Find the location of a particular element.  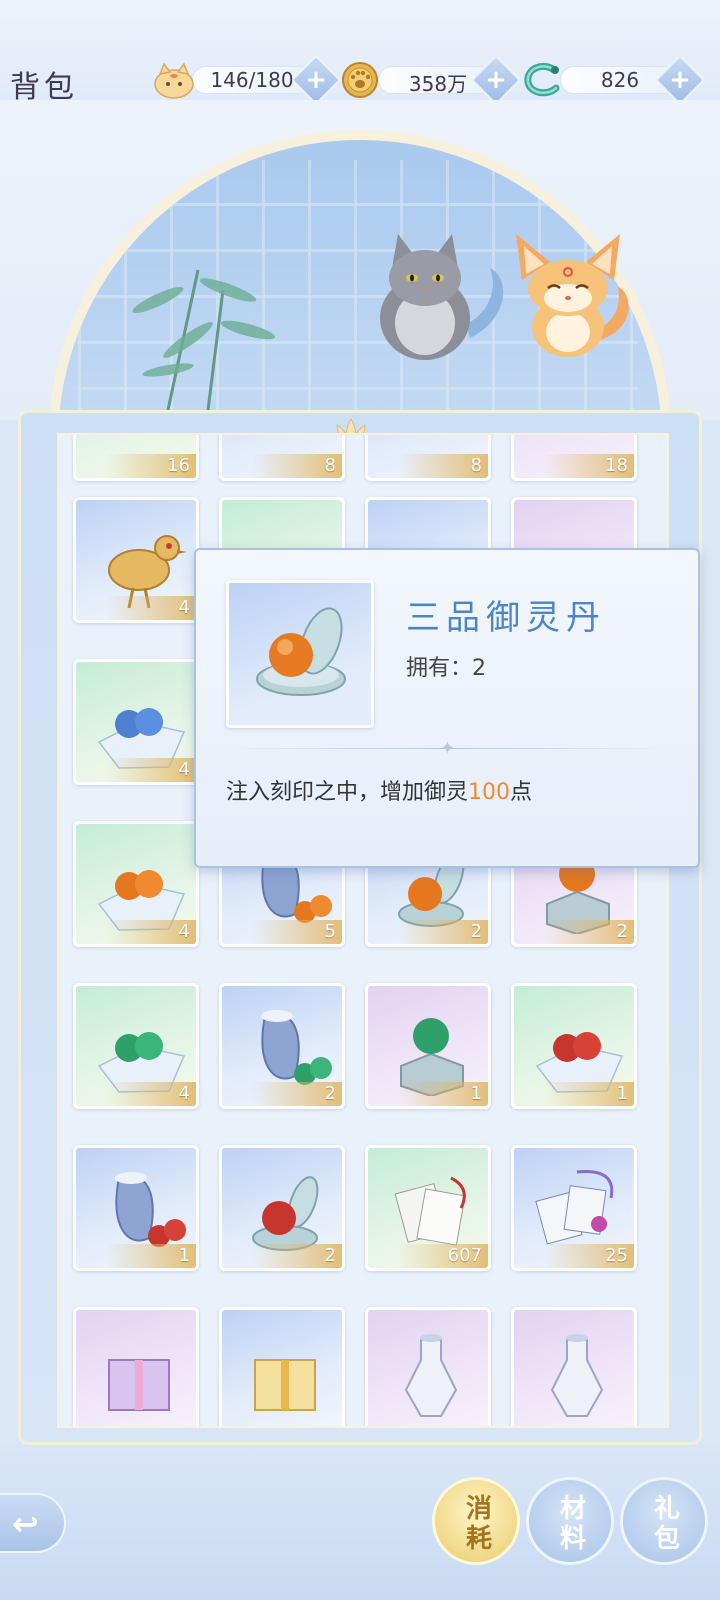

inventory-slot-green-orbs-cloth: 4 is located at coordinates (136, 1046).